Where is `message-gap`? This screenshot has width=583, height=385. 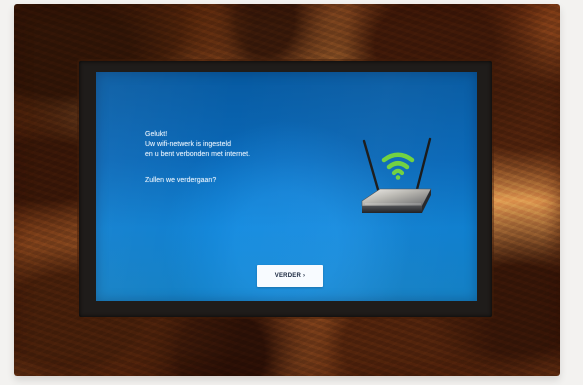
message-gap is located at coordinates (240, 168).